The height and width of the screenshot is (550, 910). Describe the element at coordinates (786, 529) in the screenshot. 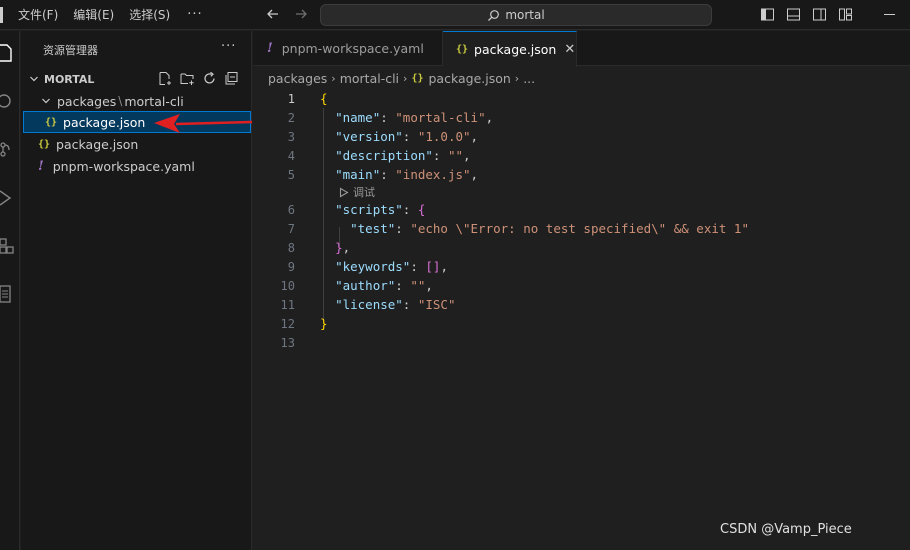

I see `watermark: CSDN @Vamp_Piece` at that location.